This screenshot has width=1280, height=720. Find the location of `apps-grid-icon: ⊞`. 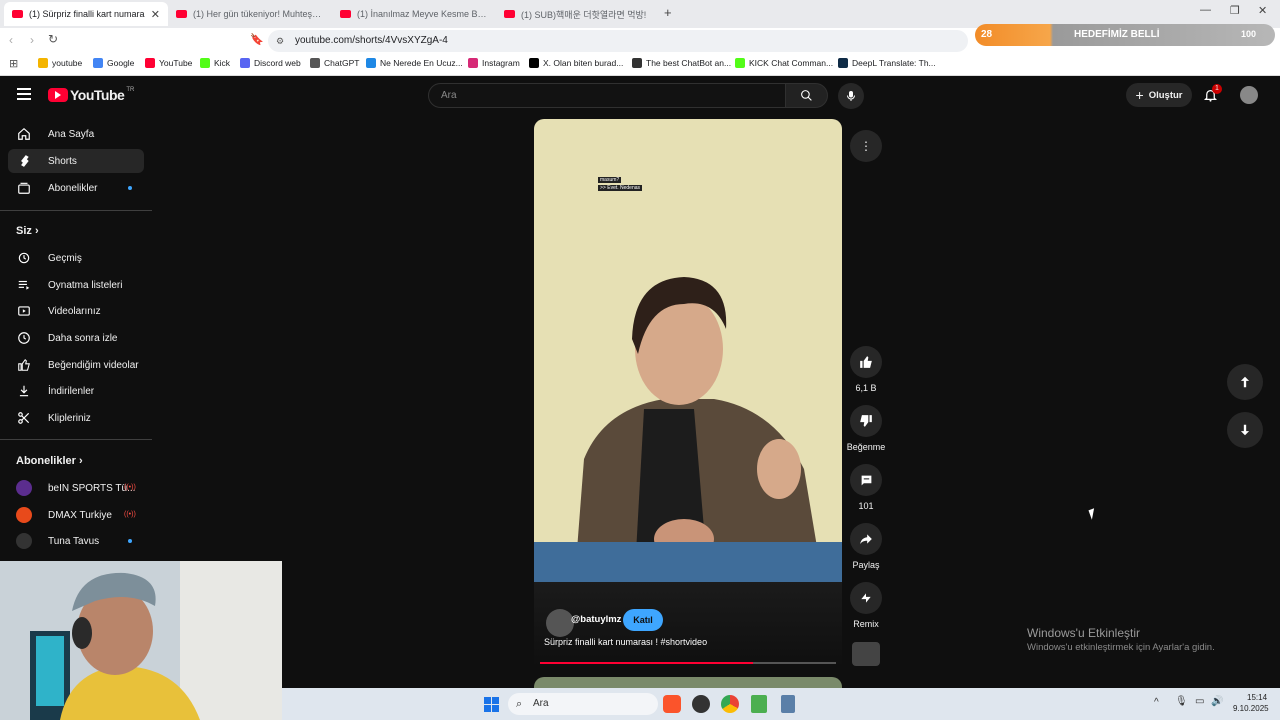

apps-grid-icon: ⊞ is located at coordinates (13, 63).